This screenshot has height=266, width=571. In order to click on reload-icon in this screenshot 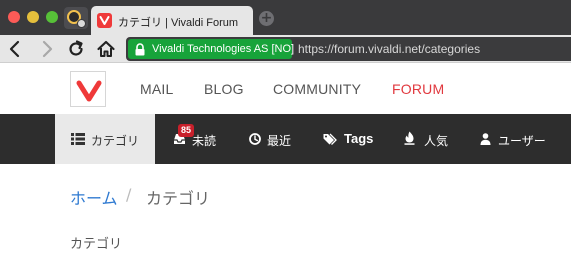, I will do `click(76, 48)`.